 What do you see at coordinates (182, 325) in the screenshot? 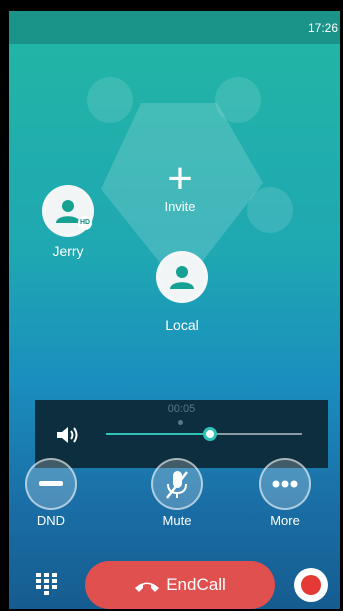
I see `participant-name: Local` at bounding box center [182, 325].